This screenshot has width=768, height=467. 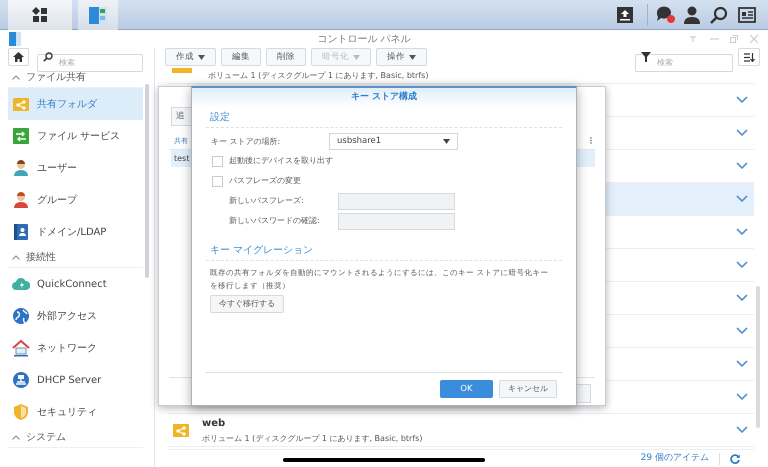 I want to click on home-icon, so click(x=18, y=57).